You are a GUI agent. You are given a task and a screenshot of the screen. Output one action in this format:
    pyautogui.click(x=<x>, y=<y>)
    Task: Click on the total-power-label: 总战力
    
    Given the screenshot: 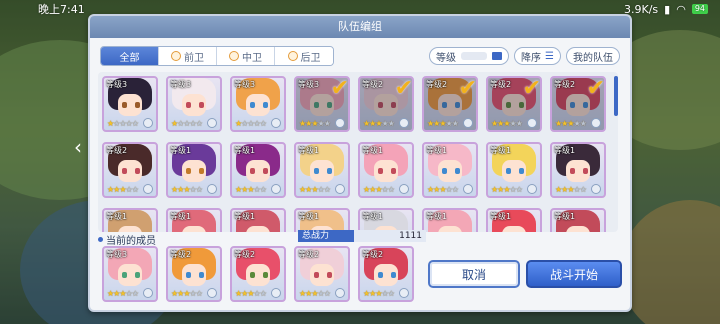 What is the action you would take?
    pyautogui.click(x=326, y=236)
    